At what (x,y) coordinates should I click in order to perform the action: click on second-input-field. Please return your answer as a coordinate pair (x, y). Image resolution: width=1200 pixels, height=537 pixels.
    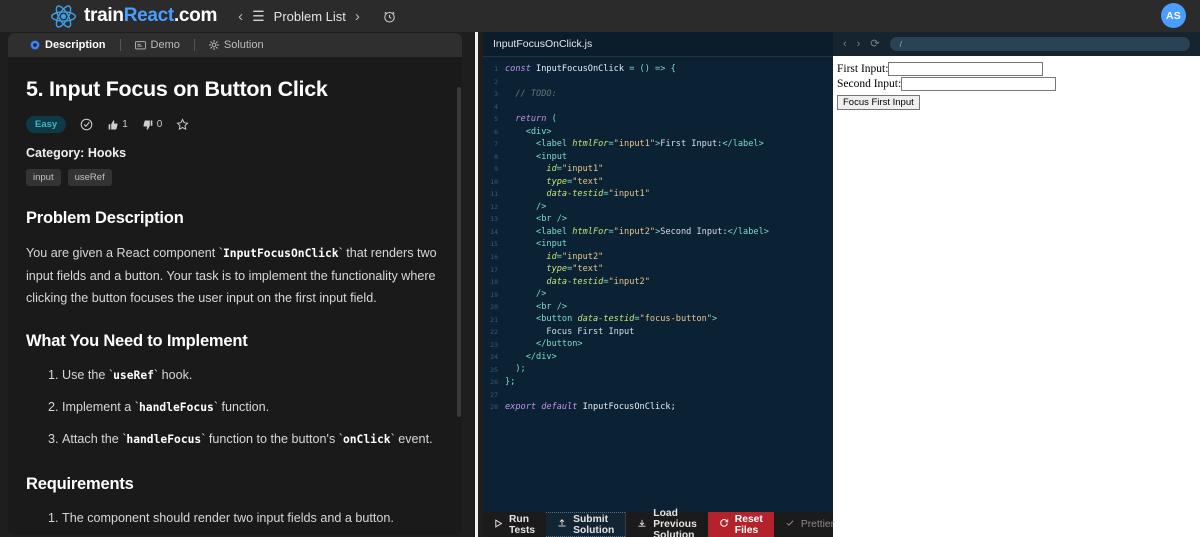
    Looking at the image, I should click on (979, 84).